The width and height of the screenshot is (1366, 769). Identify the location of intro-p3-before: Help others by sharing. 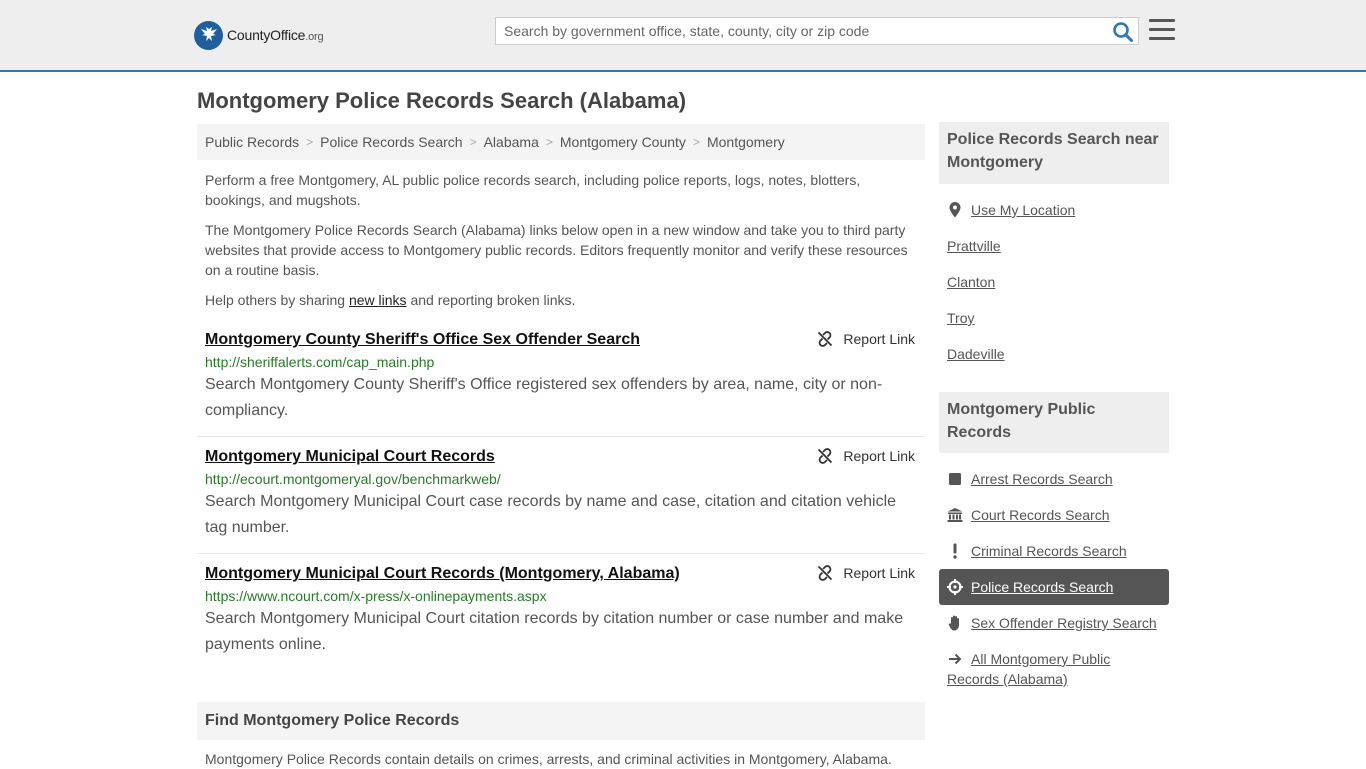
(277, 300).